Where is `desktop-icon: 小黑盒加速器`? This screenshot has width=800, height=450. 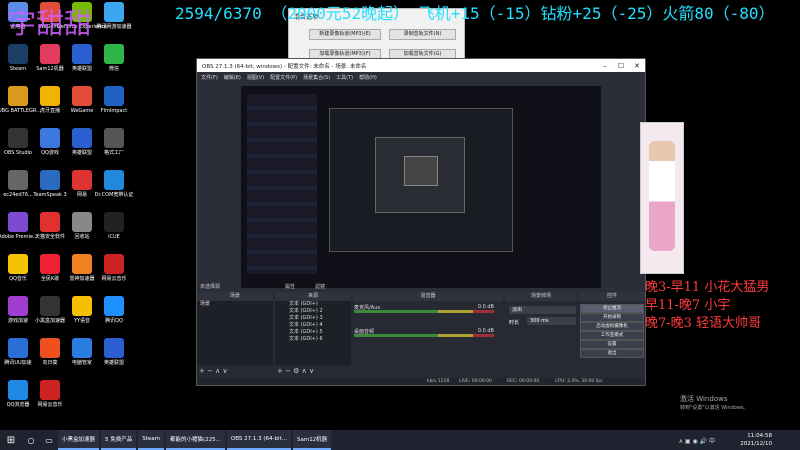
desktop-icon: 小黑盒加速器 is located at coordinates (50, 316).